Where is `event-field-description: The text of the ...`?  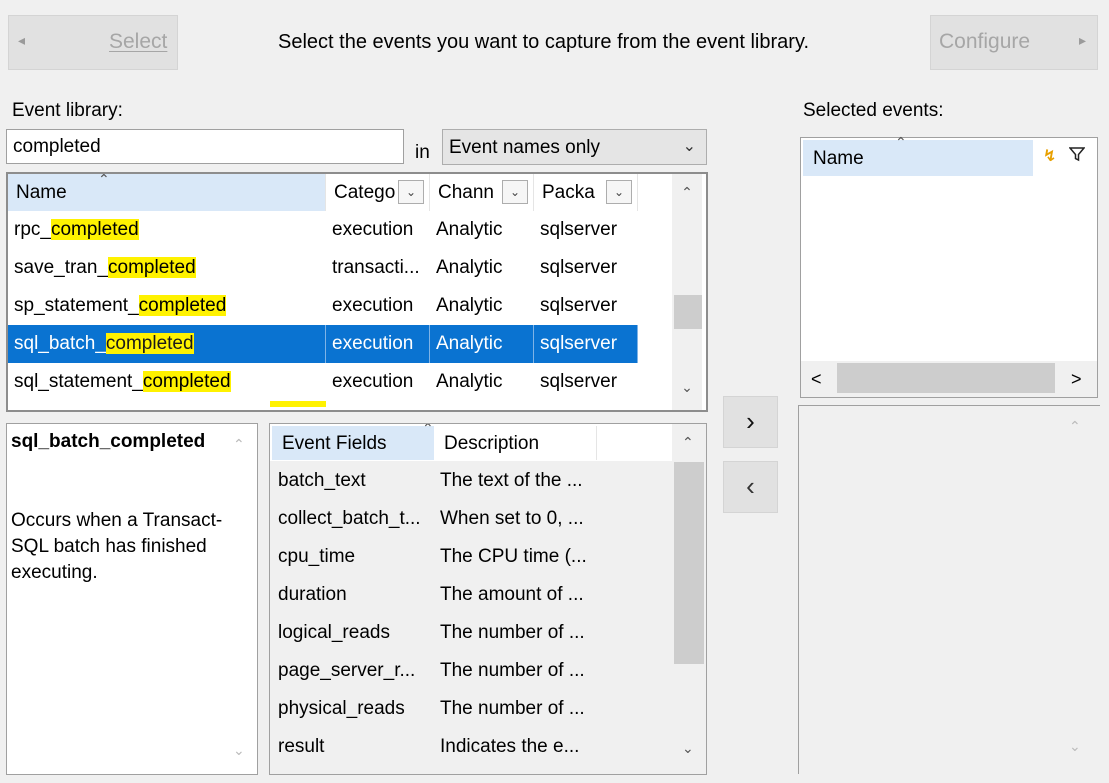 event-field-description: The text of the ... is located at coordinates (511, 480).